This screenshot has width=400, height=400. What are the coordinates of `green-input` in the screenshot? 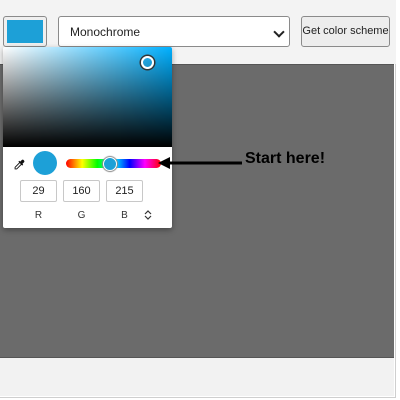 It's located at (81, 191).